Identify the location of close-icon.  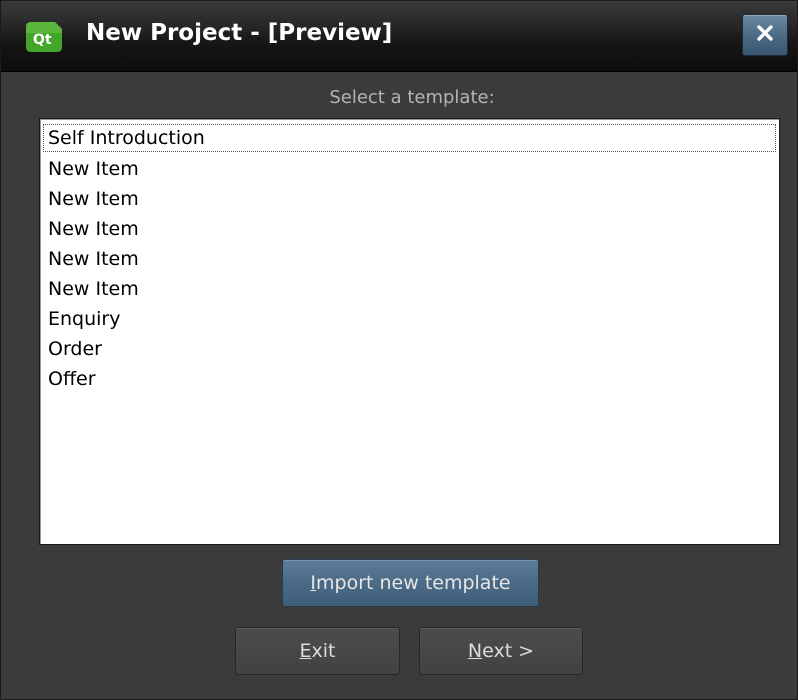
(765, 35).